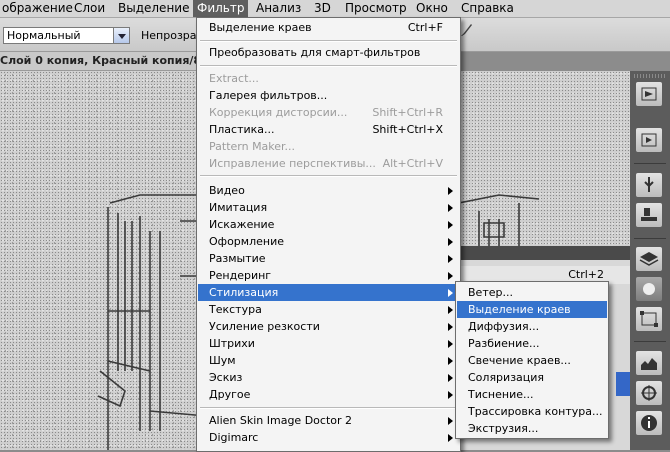  I want to click on menu-item-label: Стилизация, so click(244, 292).